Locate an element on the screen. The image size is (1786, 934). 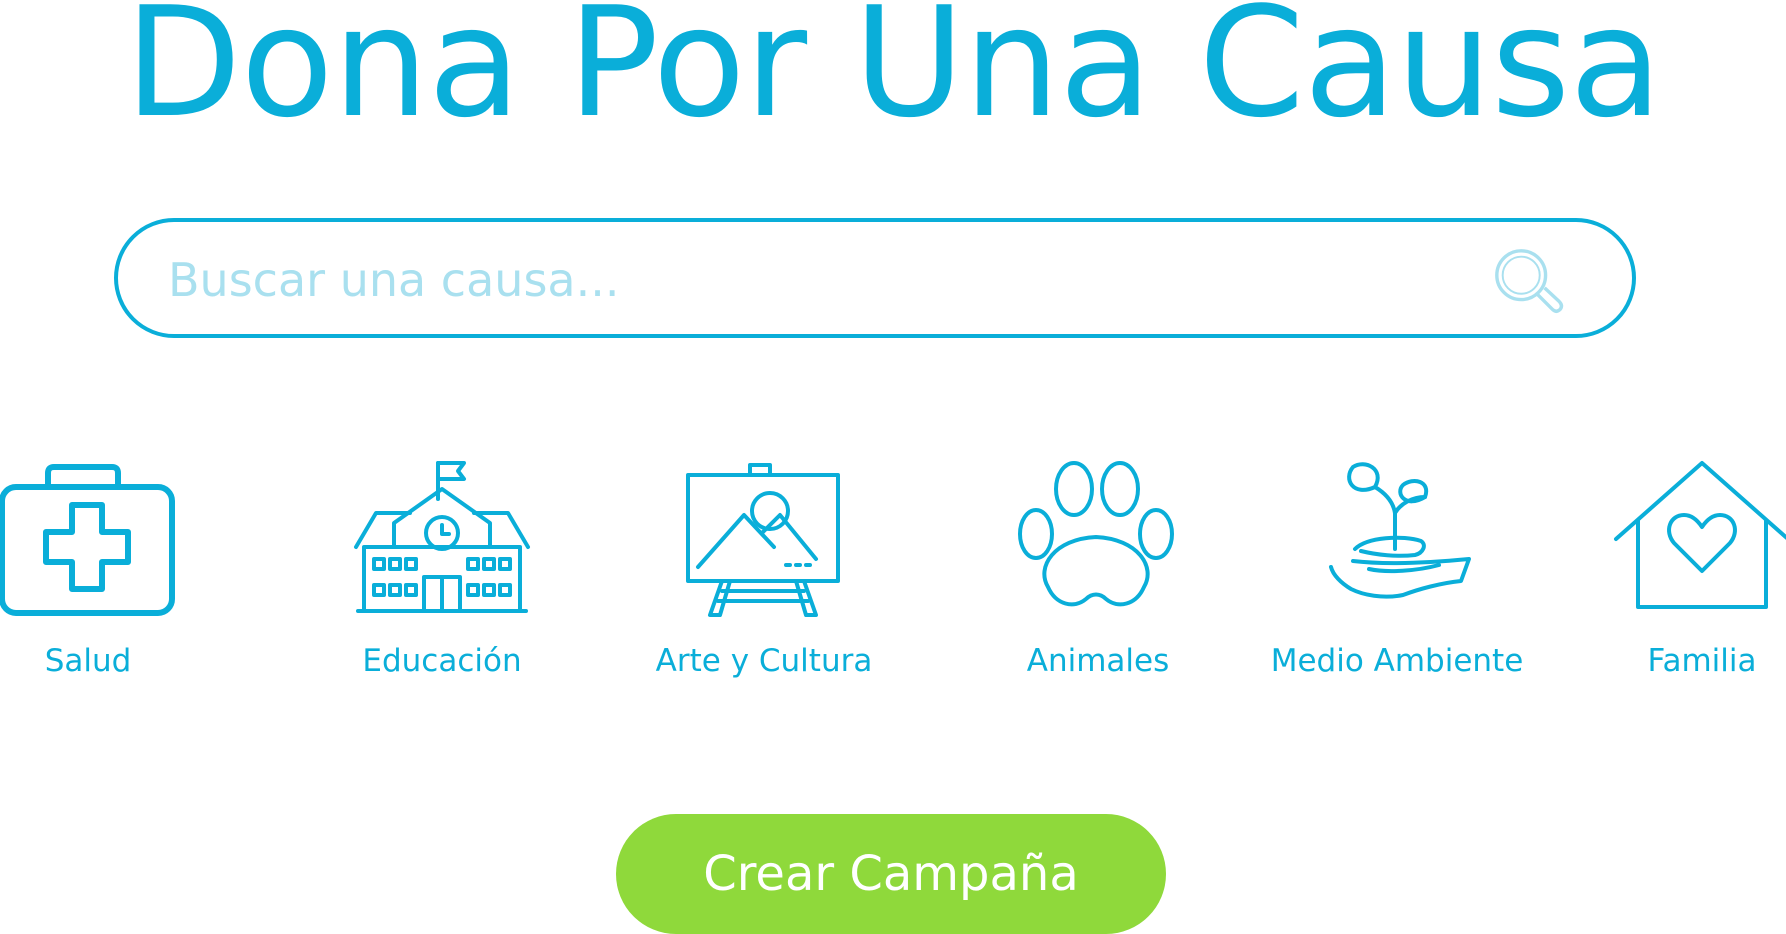
search-bar is located at coordinates (875, 278).